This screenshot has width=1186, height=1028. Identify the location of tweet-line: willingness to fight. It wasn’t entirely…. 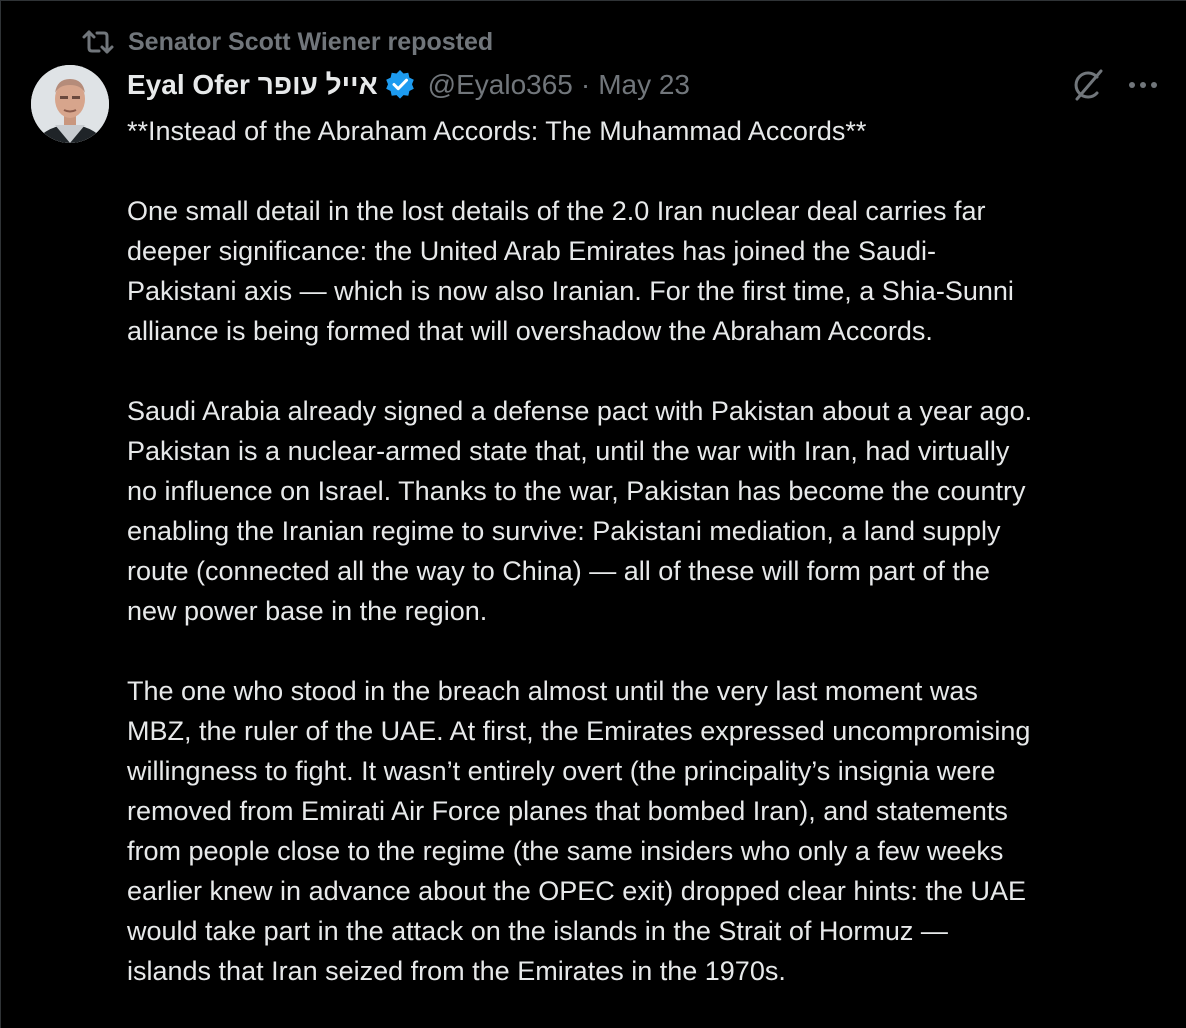
(561, 771).